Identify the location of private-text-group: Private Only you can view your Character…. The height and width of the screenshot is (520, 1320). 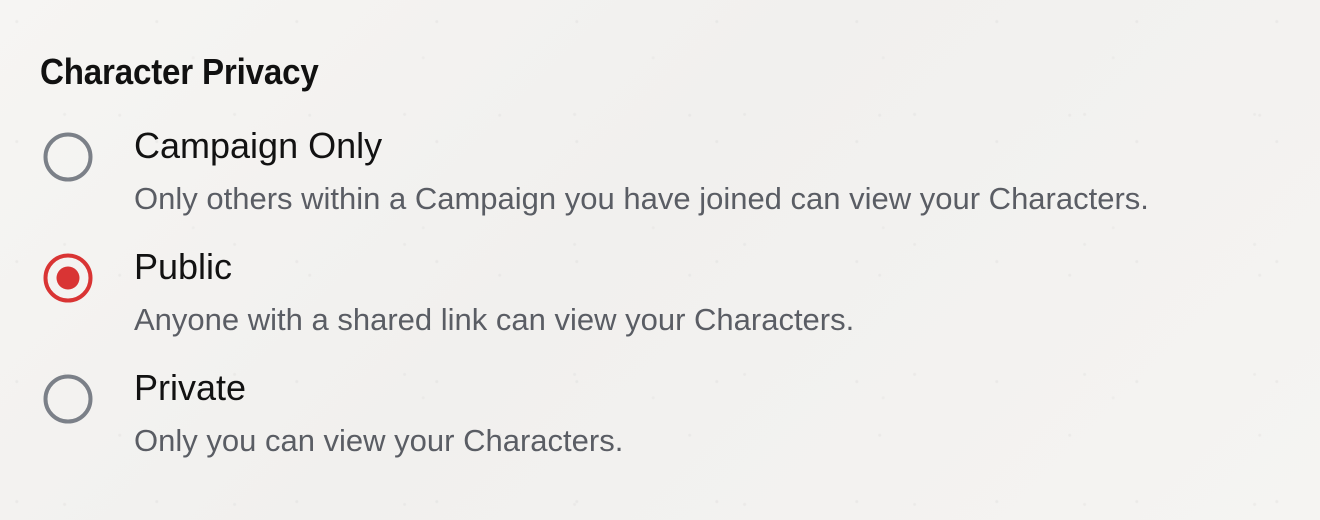
(378, 414).